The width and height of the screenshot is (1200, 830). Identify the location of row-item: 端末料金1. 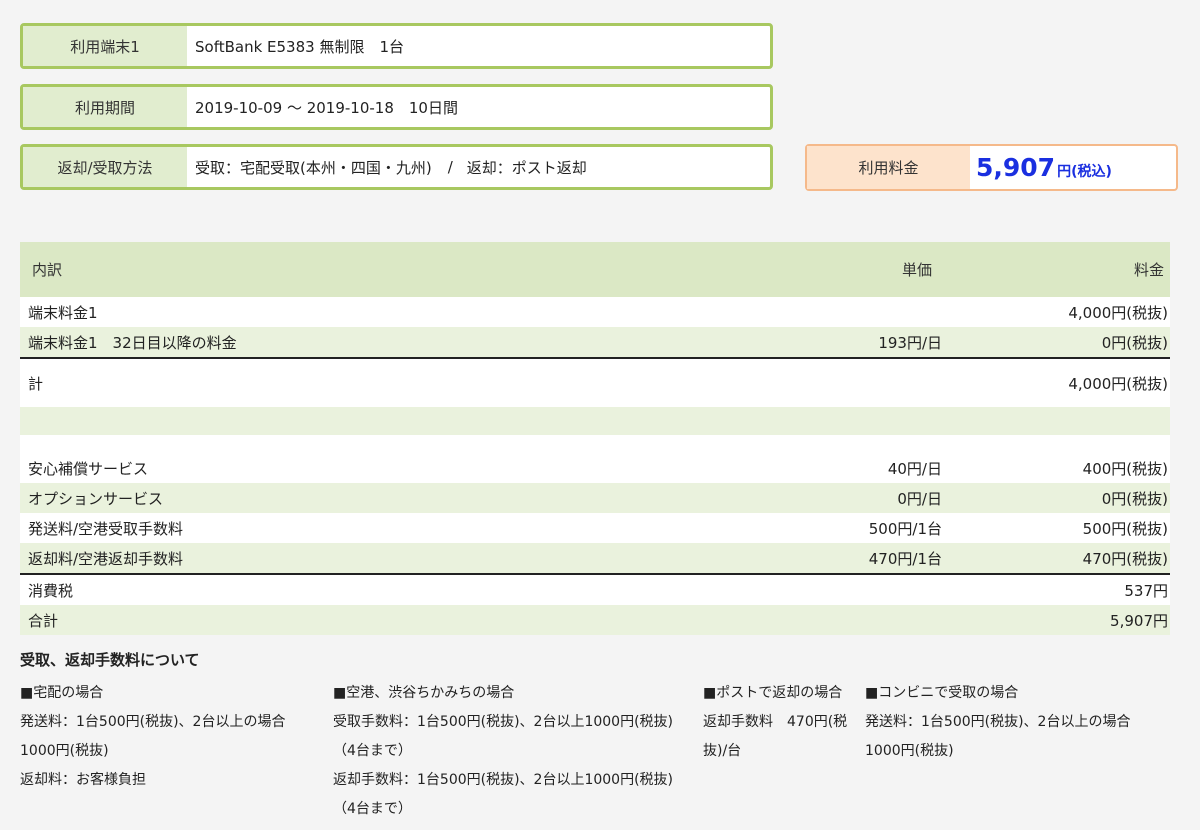
(375, 312).